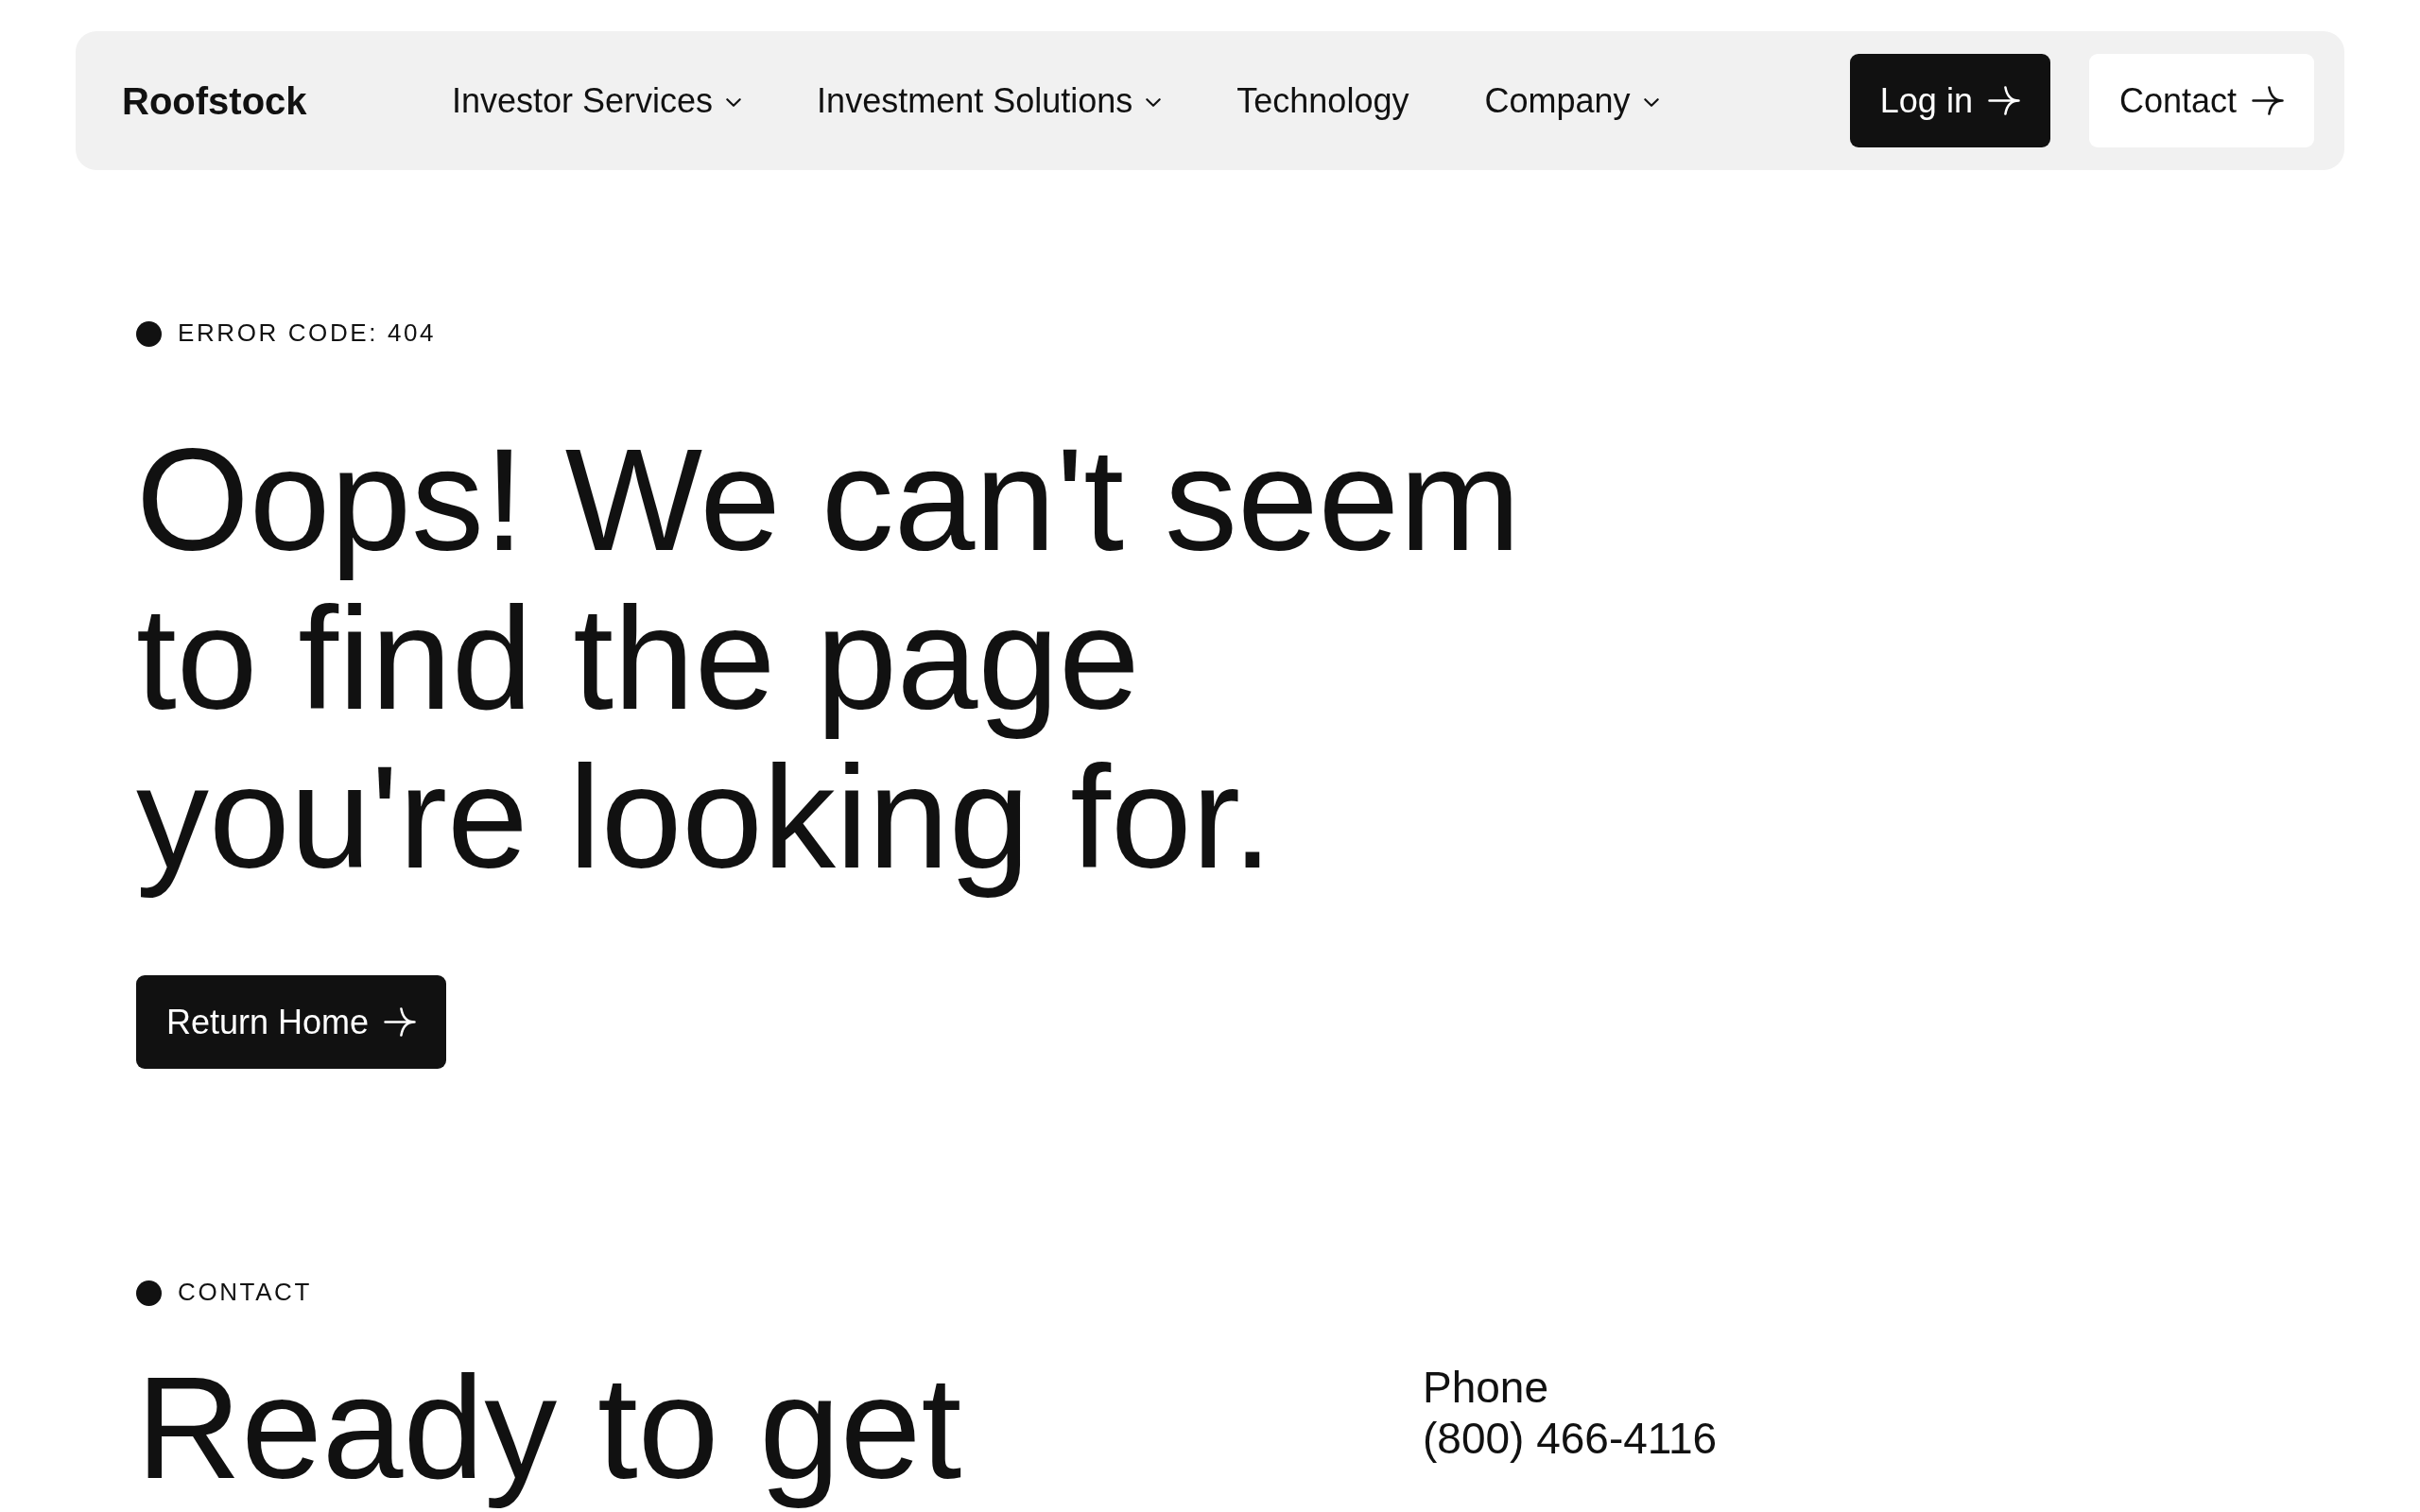 The width and height of the screenshot is (2420, 1512). Describe the element at coordinates (245, 1293) in the screenshot. I see `section-label: CONTACT` at that location.